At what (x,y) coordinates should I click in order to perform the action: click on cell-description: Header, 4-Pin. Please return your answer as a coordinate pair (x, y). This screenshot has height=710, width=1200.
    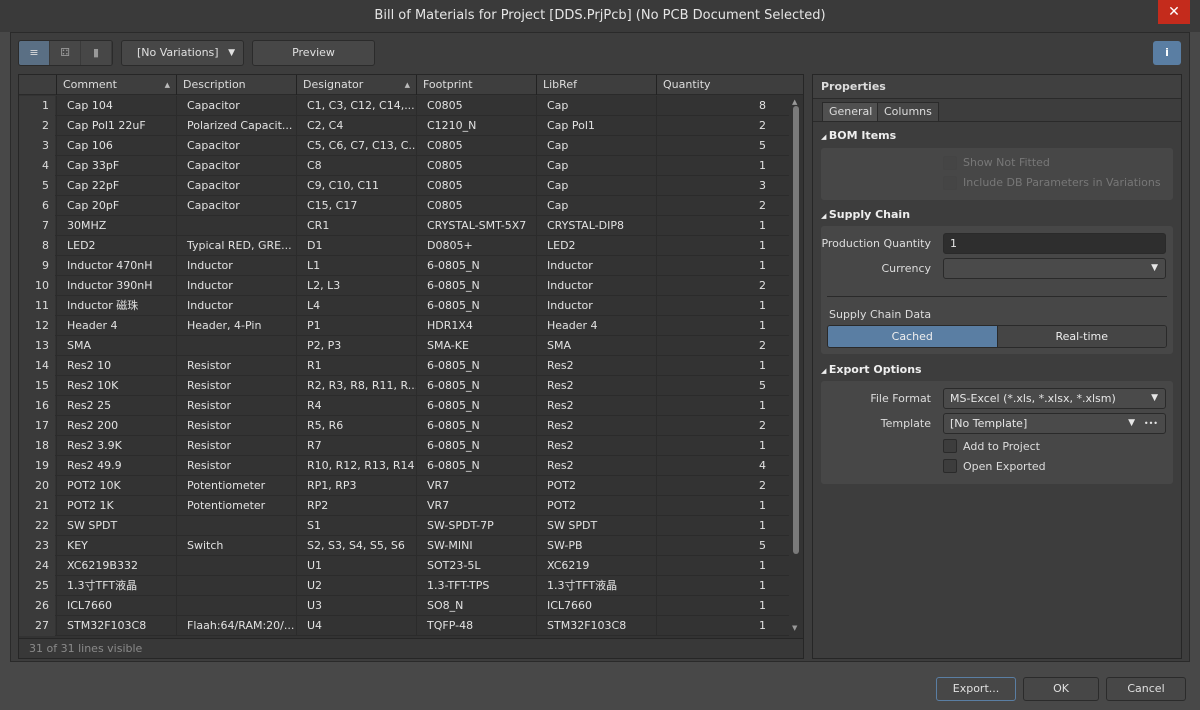
    Looking at the image, I should click on (236, 326).